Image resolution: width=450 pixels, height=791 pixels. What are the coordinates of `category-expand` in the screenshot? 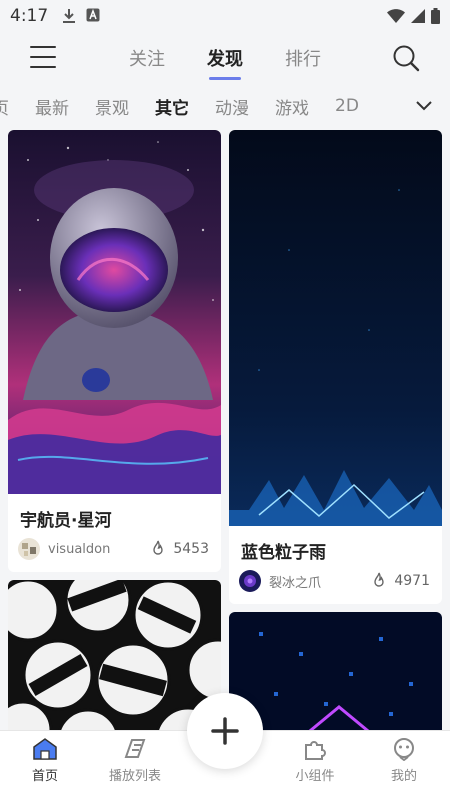 It's located at (420, 106).